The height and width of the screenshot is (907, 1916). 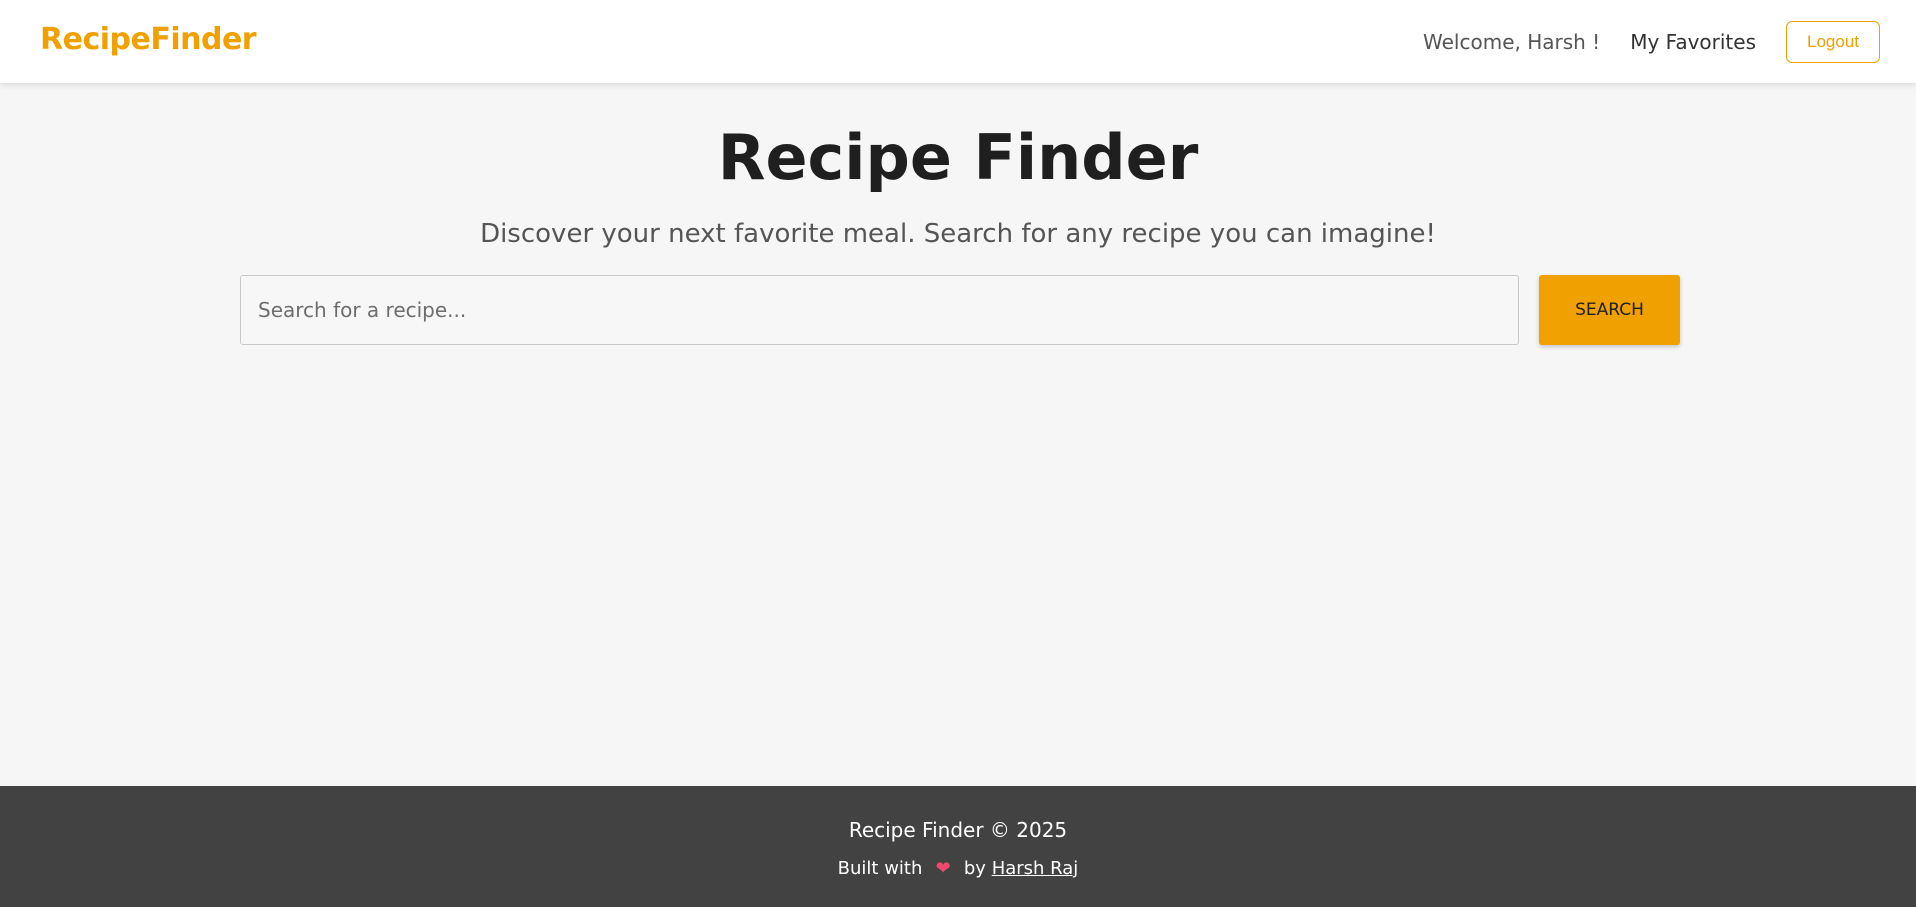 I want to click on built-by-text: by, so click(x=974, y=868).